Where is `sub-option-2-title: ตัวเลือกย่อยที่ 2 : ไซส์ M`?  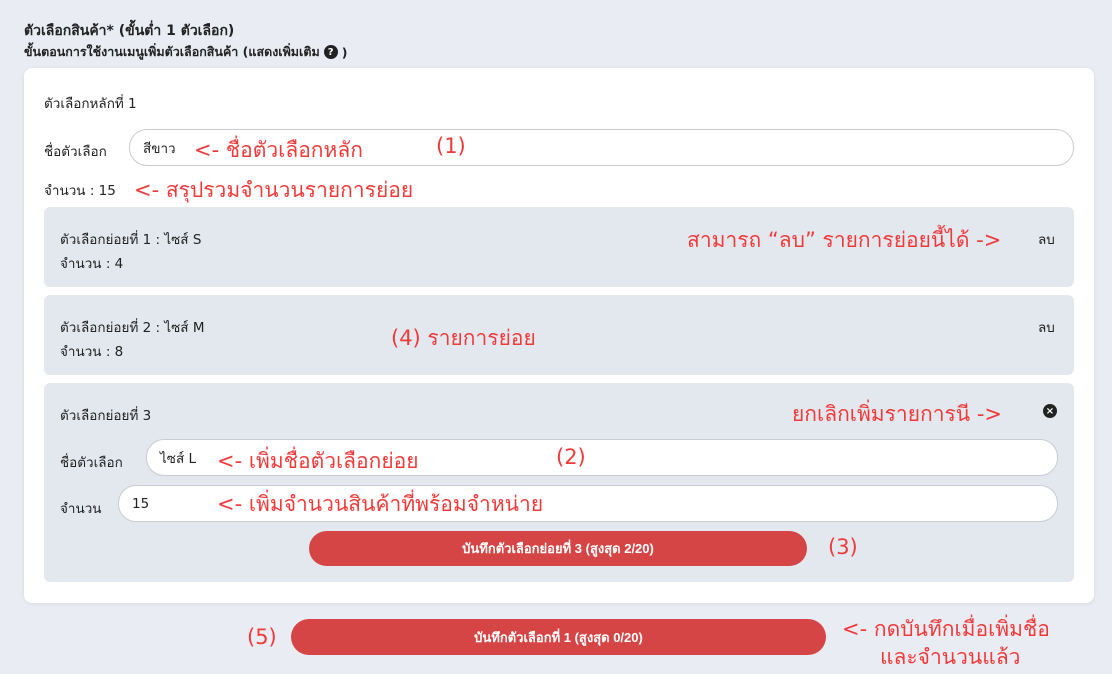
sub-option-2-title: ตัวเลือกย่อยที่ 2 : ไซส์ M is located at coordinates (132, 328).